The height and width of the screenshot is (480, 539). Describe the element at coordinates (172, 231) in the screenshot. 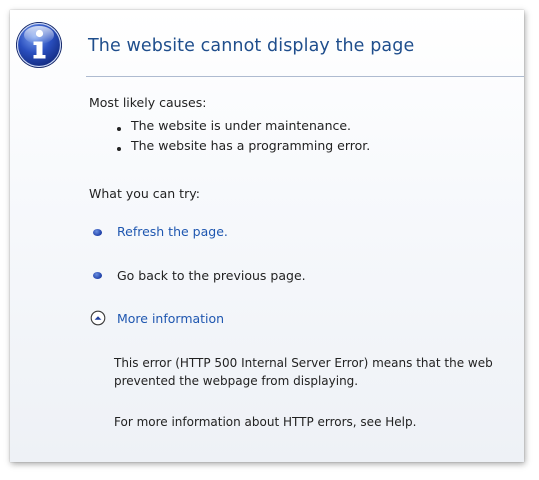

I see `refresh-link: Refresh the page.` at that location.